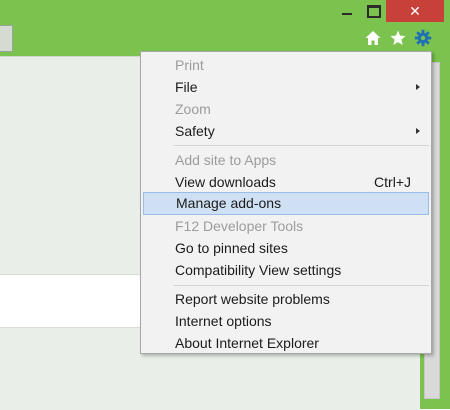 This screenshot has width=450, height=410. What do you see at coordinates (286, 131) in the screenshot?
I see `menu-item-safety: Safety` at bounding box center [286, 131].